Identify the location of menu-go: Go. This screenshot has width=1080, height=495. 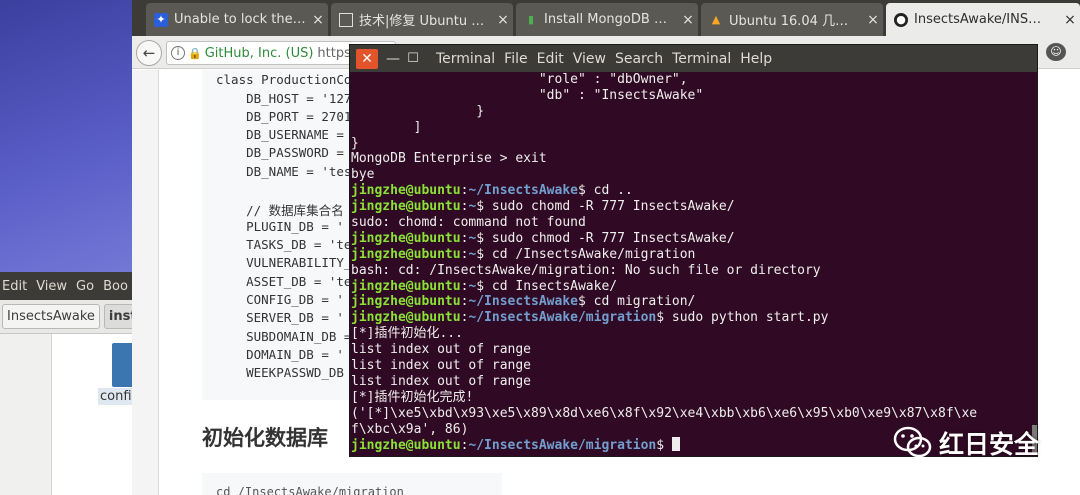
(85, 286).